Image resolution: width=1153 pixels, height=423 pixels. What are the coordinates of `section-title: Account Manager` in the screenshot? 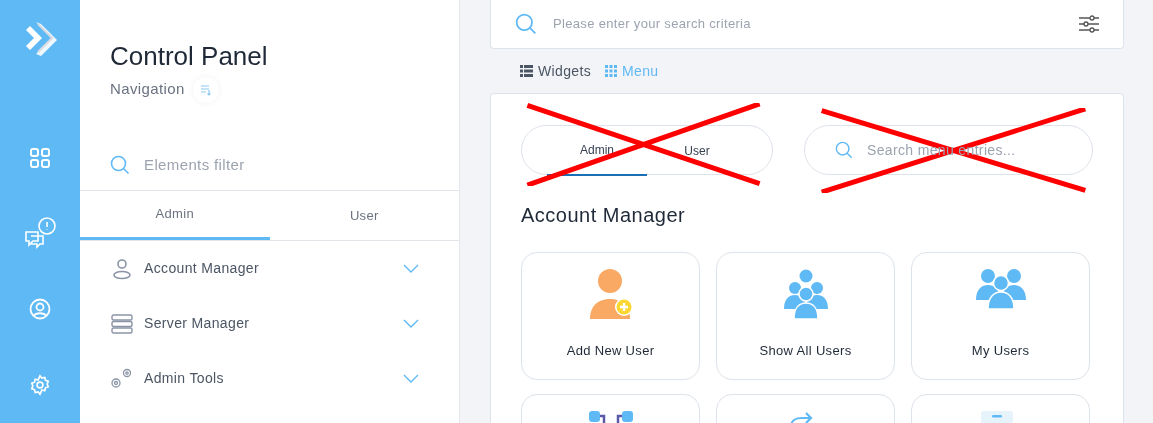 It's located at (604, 215).